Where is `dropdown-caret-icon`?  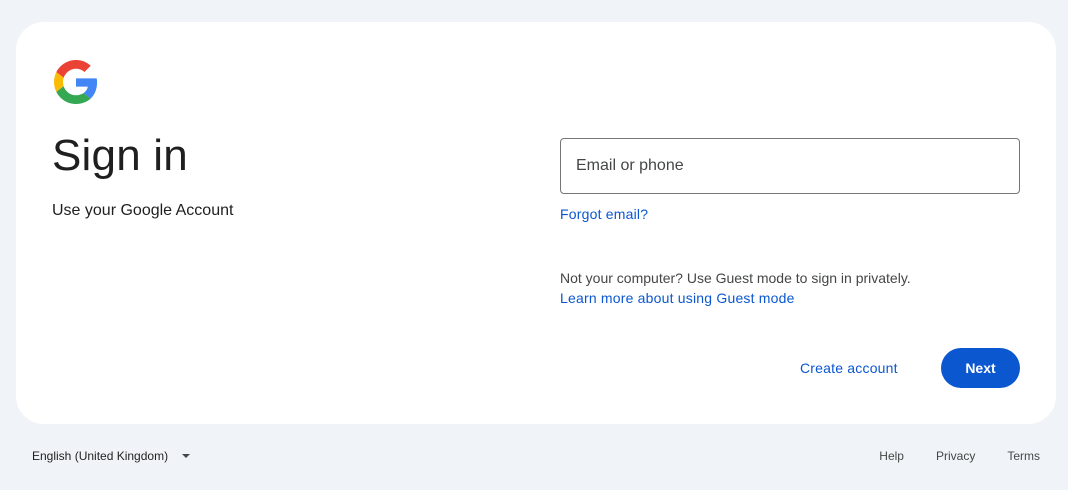 dropdown-caret-icon is located at coordinates (186, 456).